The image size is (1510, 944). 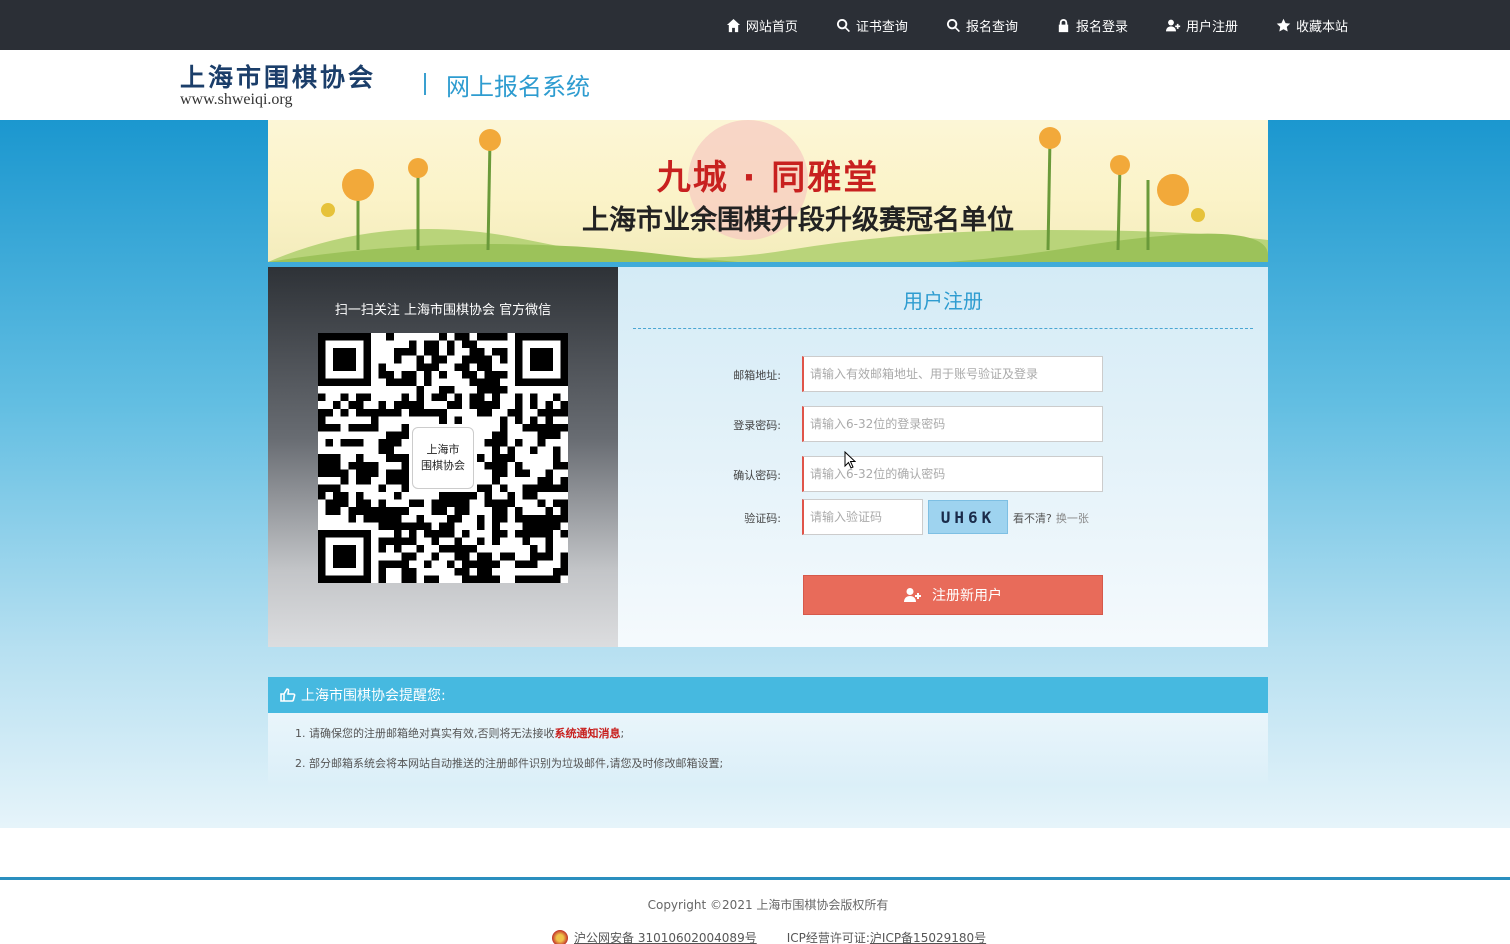 What do you see at coordinates (1063, 25) in the screenshot?
I see `lock-icon` at bounding box center [1063, 25].